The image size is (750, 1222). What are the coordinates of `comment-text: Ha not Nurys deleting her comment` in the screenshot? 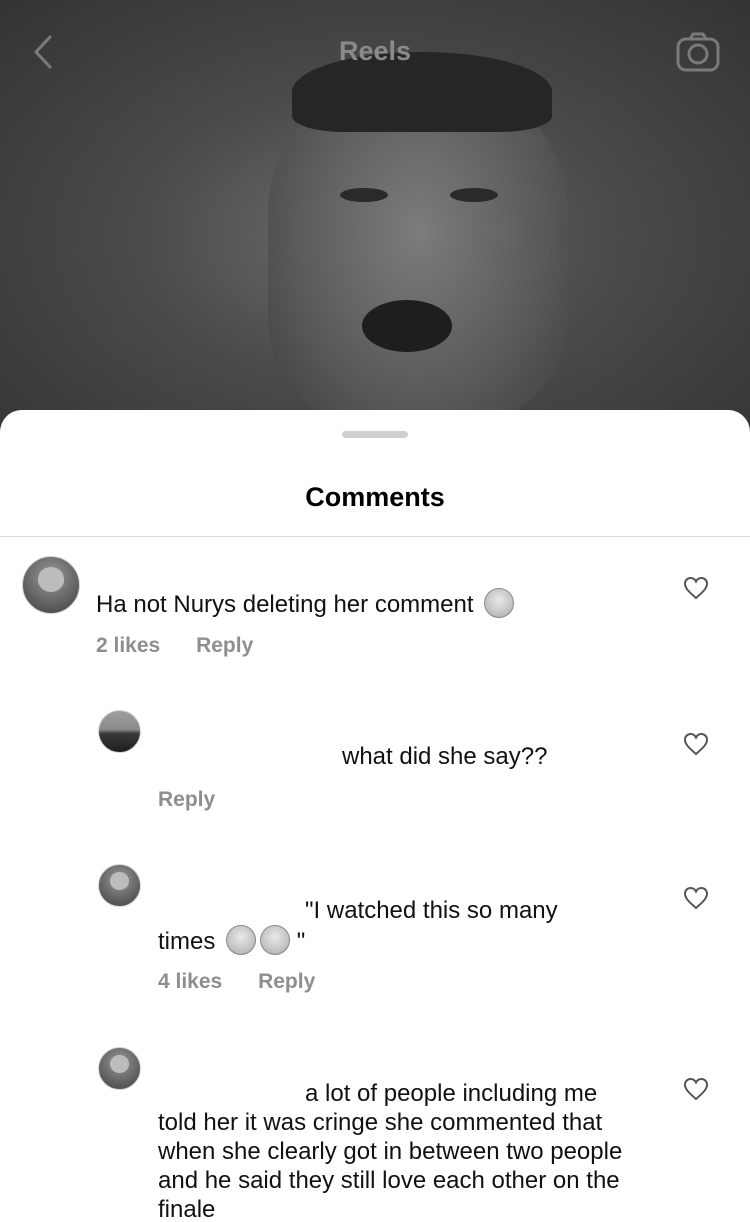 It's located at (305, 603).